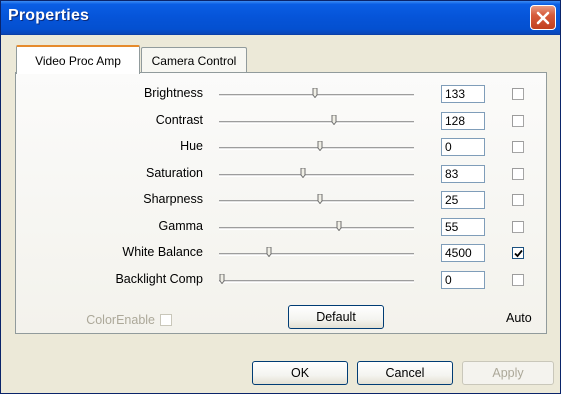 This screenshot has width=561, height=394. I want to click on white-balance-slider-track, so click(316, 254).